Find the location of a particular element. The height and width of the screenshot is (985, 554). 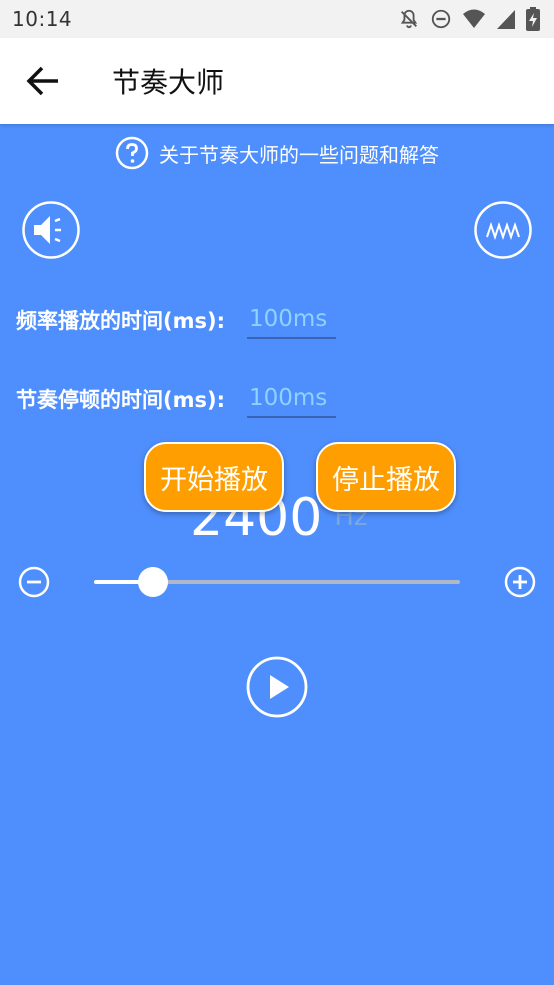

help-circle-icon is located at coordinates (132, 153).